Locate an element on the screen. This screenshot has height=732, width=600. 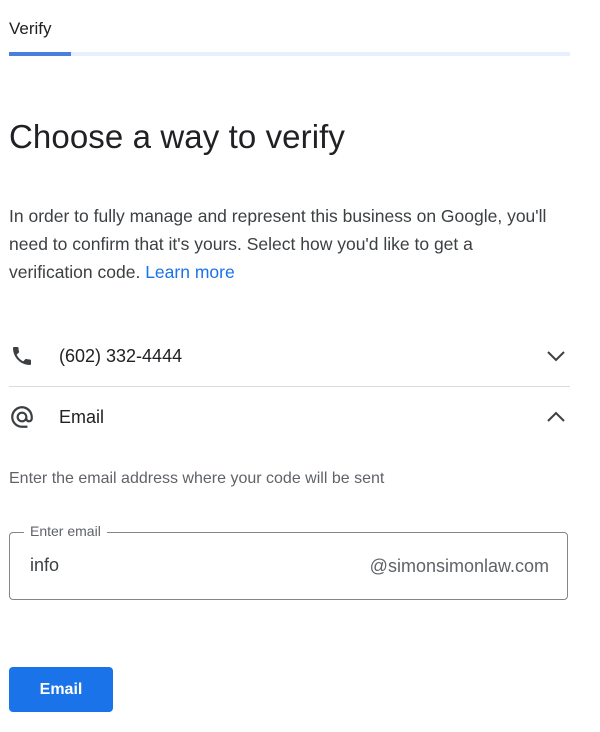
email-domain-suffix: @simonsimonlaw.com is located at coordinates (459, 566).